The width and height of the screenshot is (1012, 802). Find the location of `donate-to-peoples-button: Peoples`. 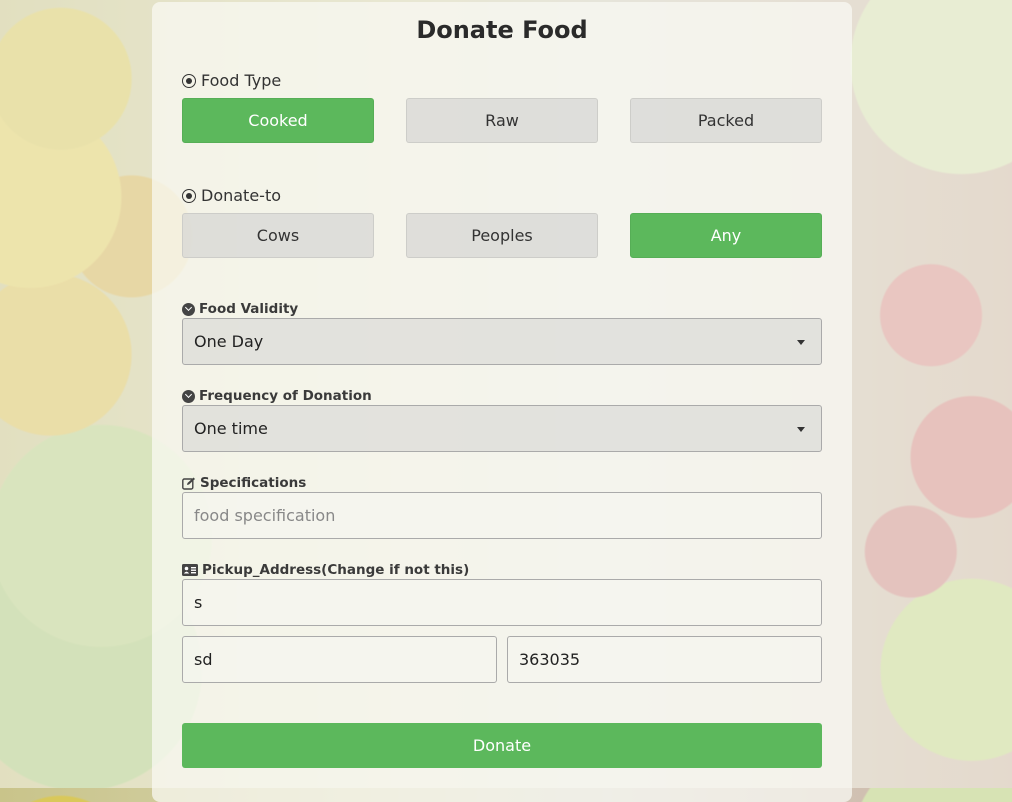

donate-to-peoples-button: Peoples is located at coordinates (502, 235).